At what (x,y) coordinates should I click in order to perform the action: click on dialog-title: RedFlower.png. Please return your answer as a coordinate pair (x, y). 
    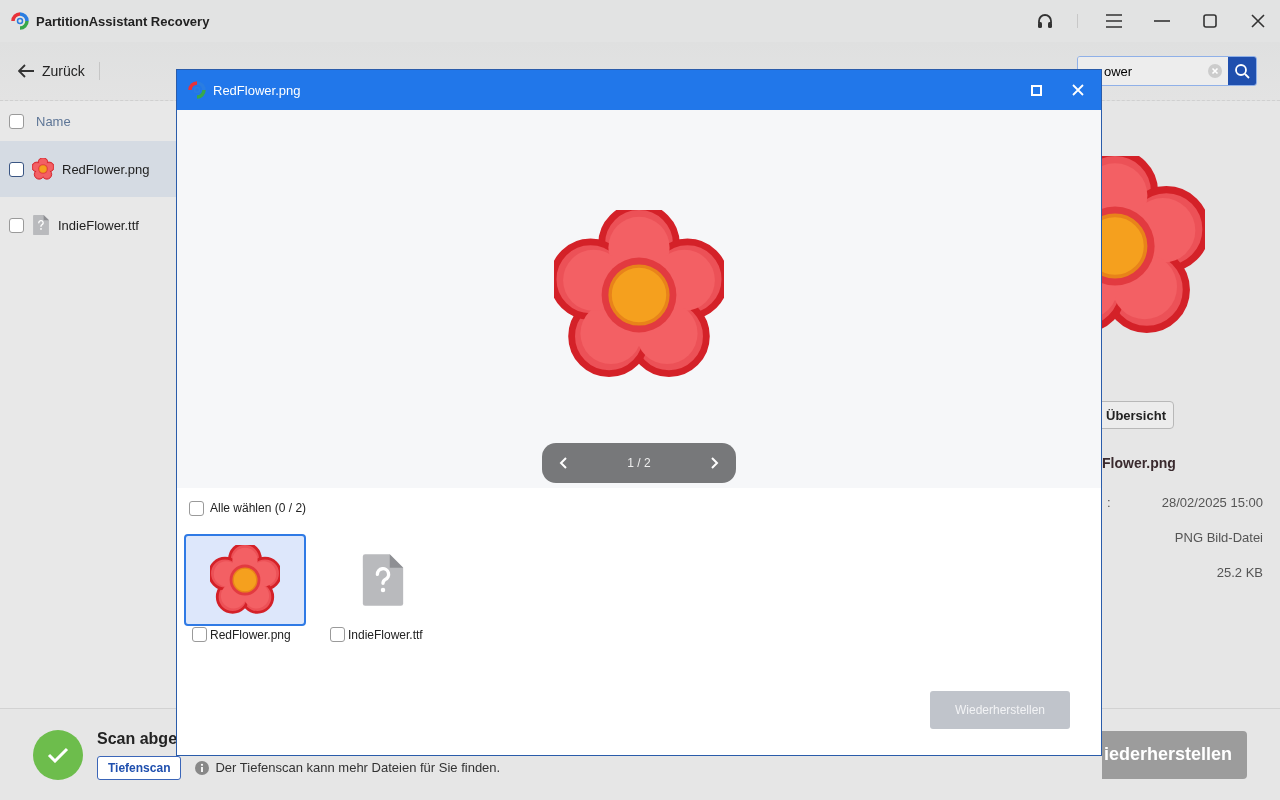
    Looking at the image, I should click on (257, 90).